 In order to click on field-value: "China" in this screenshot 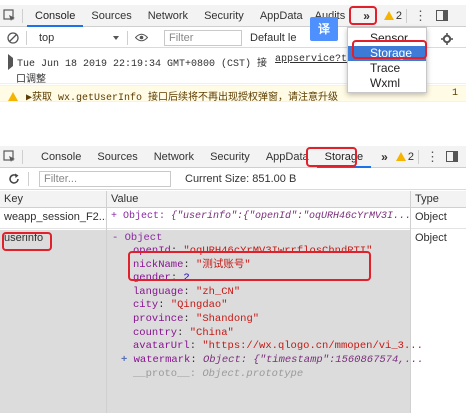, I will do `click(211, 332)`.